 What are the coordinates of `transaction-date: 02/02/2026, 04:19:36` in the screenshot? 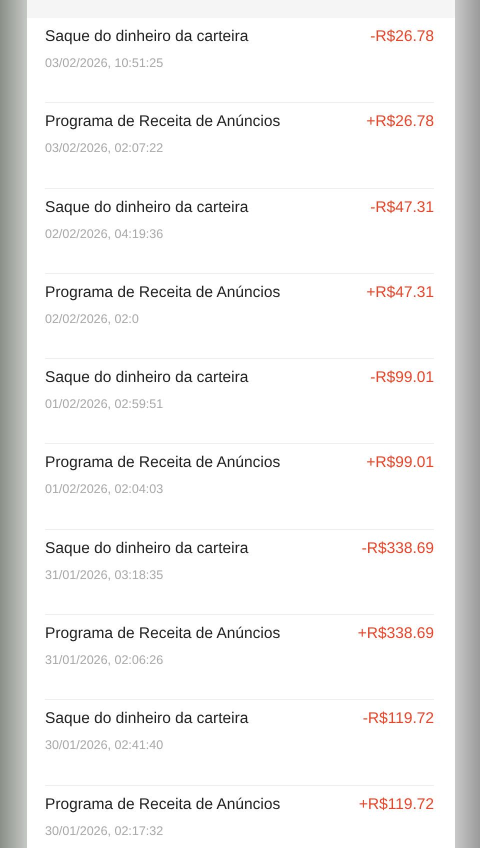 It's located at (104, 233).